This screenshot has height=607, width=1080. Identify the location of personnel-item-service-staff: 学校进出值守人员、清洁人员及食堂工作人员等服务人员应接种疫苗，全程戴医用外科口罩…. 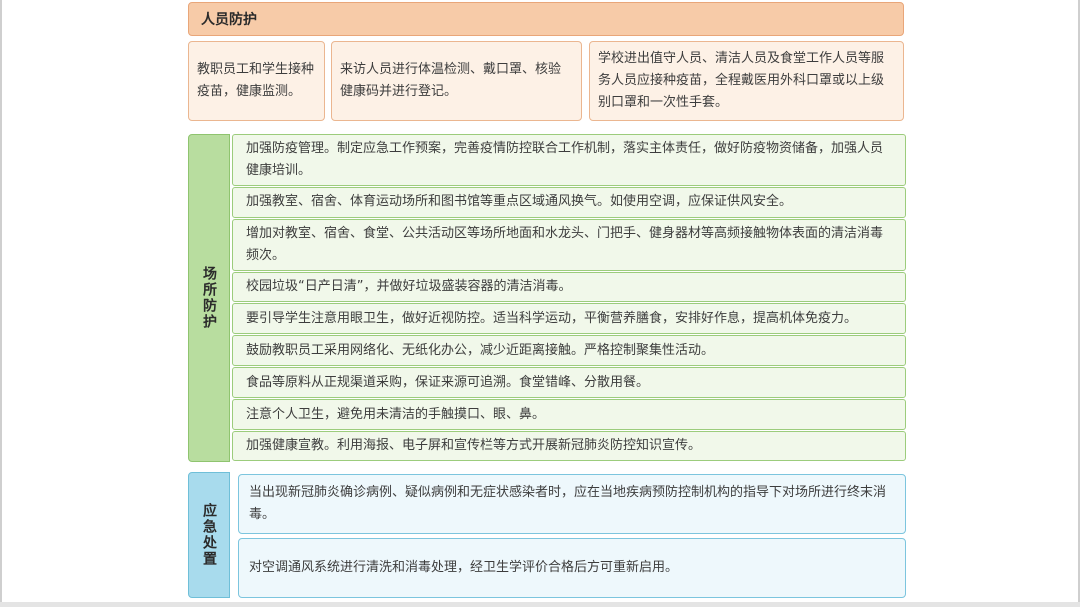
(746, 81).